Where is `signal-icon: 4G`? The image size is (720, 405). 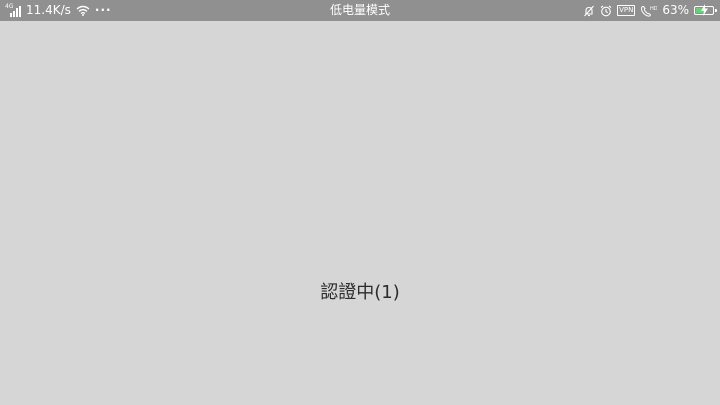 signal-icon: 4G is located at coordinates (13, 10).